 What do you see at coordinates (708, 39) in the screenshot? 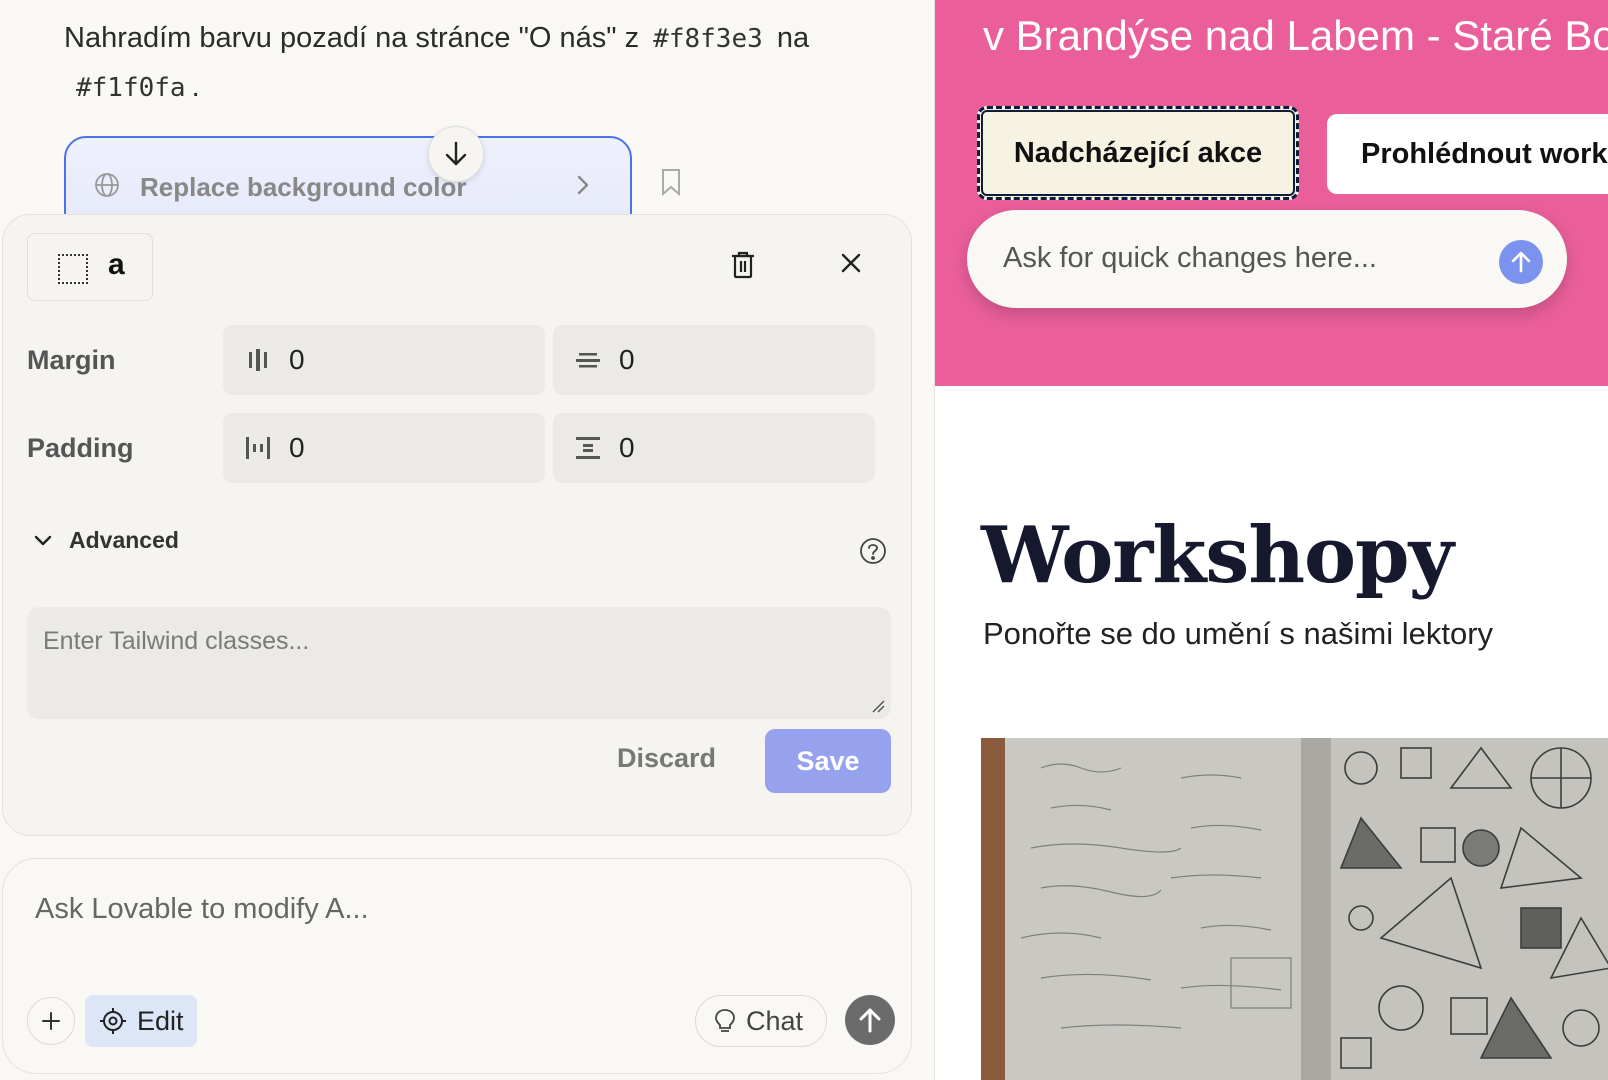
I see `color-from-code: #f8f3e3` at bounding box center [708, 39].